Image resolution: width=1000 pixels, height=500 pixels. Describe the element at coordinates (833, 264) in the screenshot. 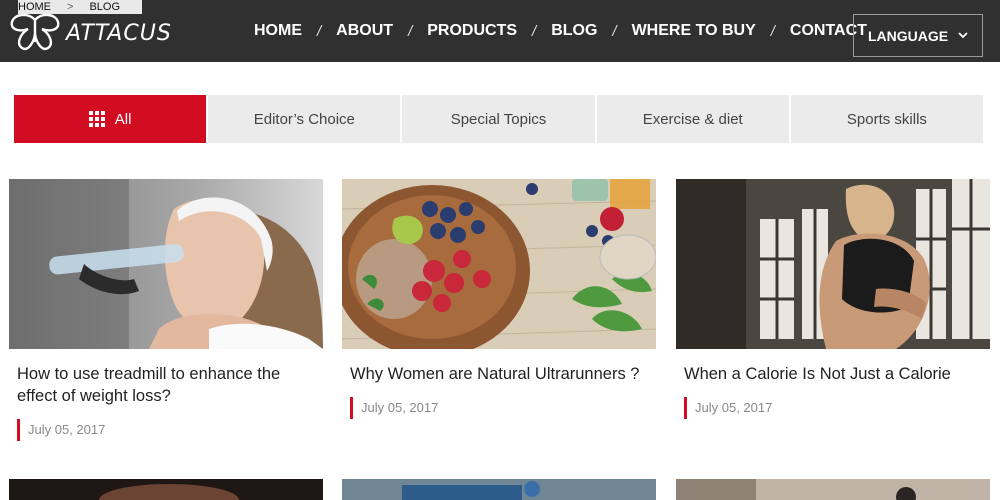

I see `article-image-woman-stretching` at that location.